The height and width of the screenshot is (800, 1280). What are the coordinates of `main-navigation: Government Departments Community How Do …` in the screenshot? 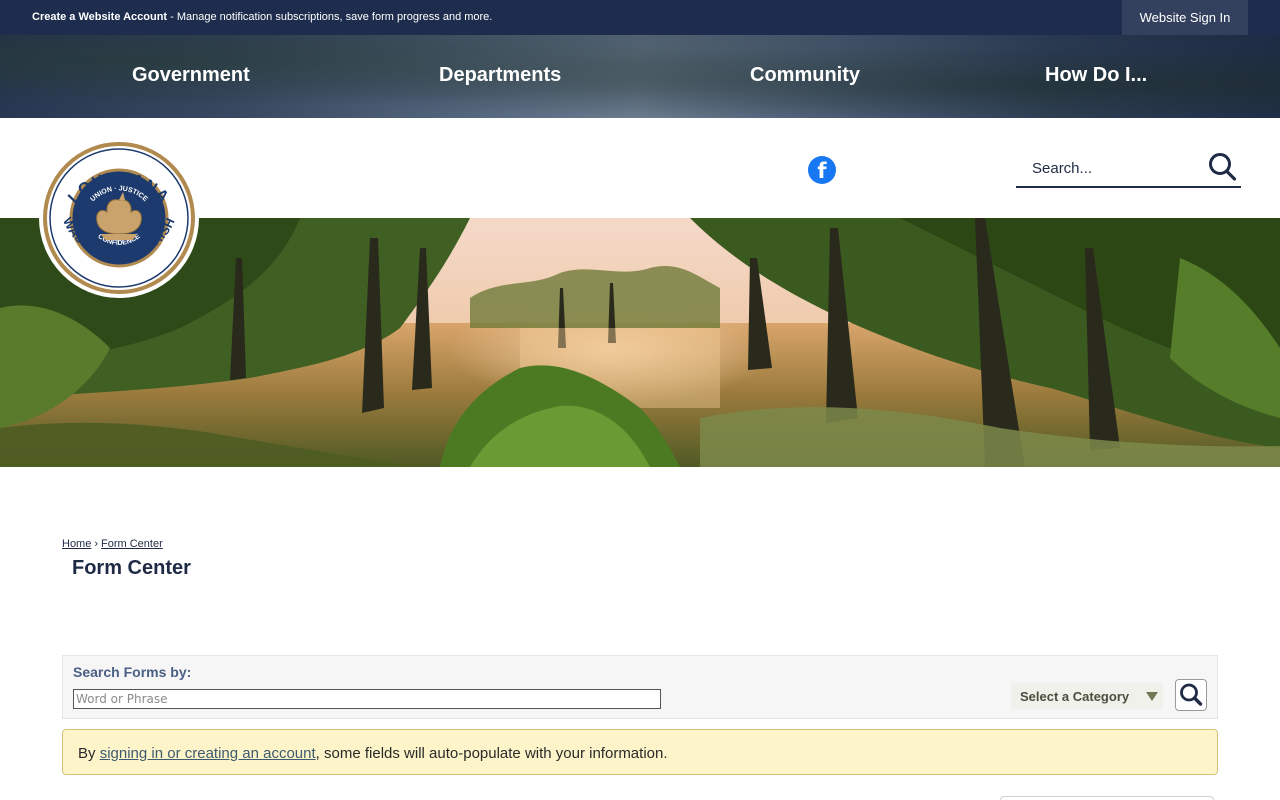 It's located at (640, 76).